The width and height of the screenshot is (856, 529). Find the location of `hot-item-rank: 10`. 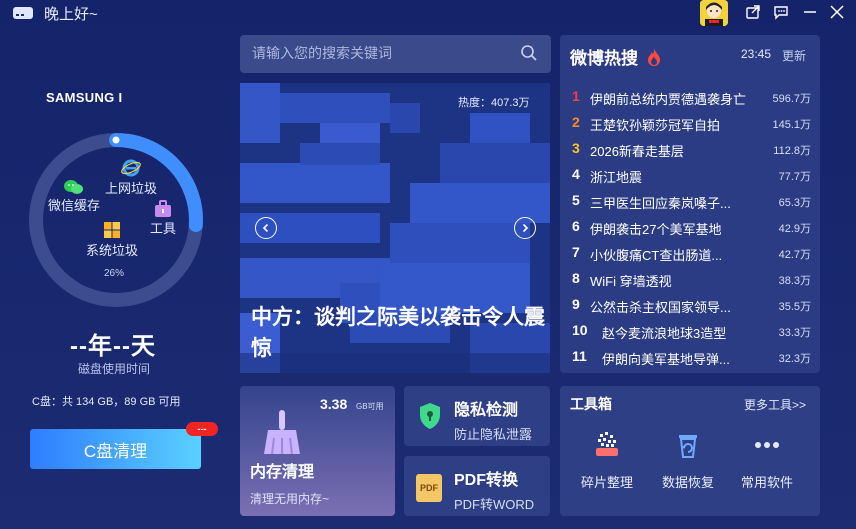

hot-item-rank: 10 is located at coordinates (580, 330).